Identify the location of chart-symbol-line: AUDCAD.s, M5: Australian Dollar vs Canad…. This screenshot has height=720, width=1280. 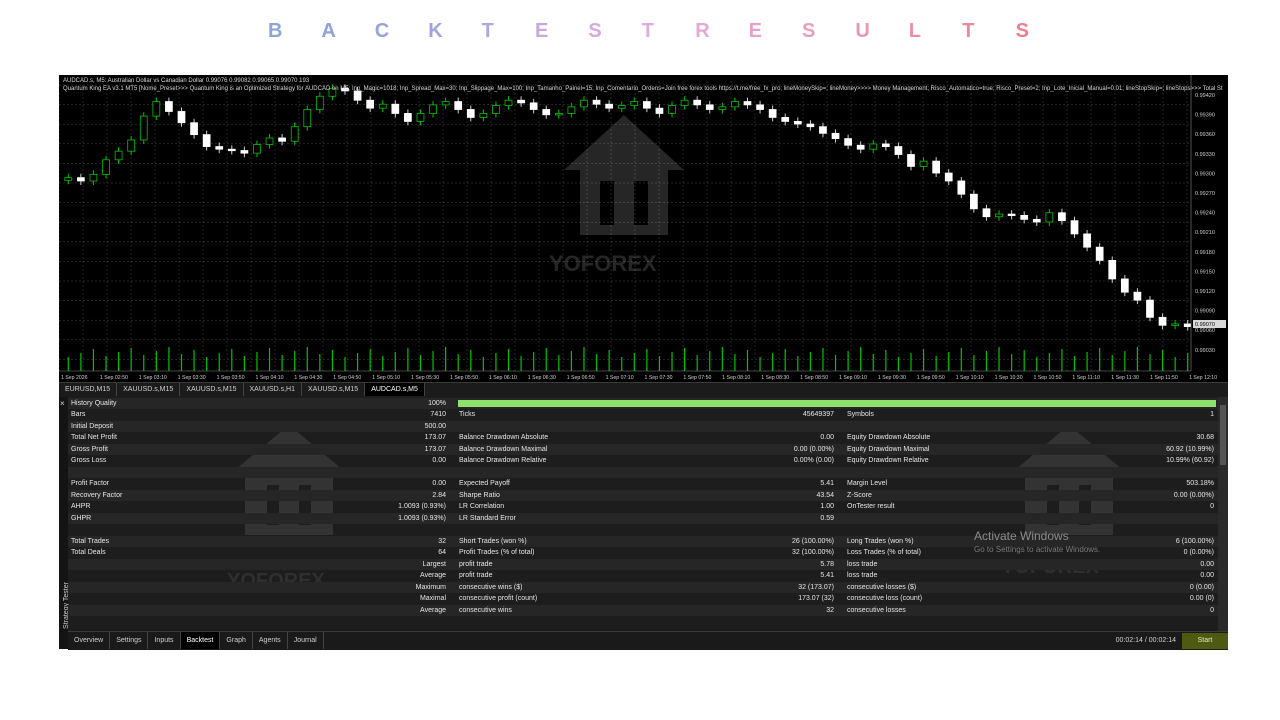
(186, 81).